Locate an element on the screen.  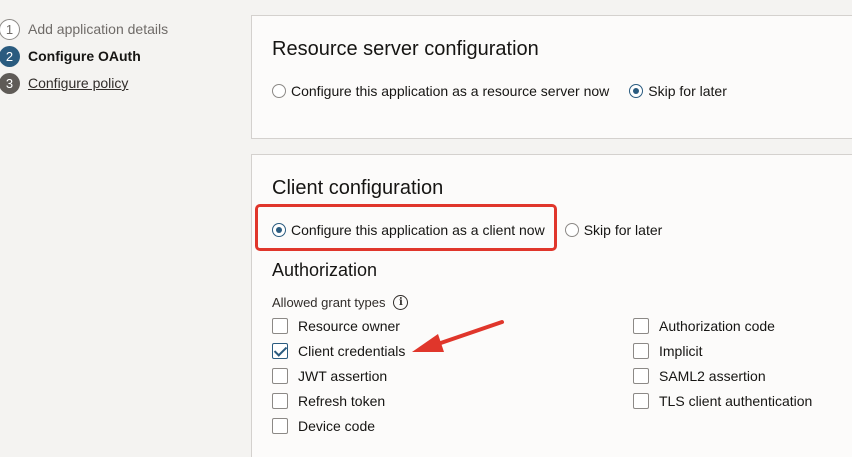
resource-server-skip-radio: Skip for later is located at coordinates (678, 91).